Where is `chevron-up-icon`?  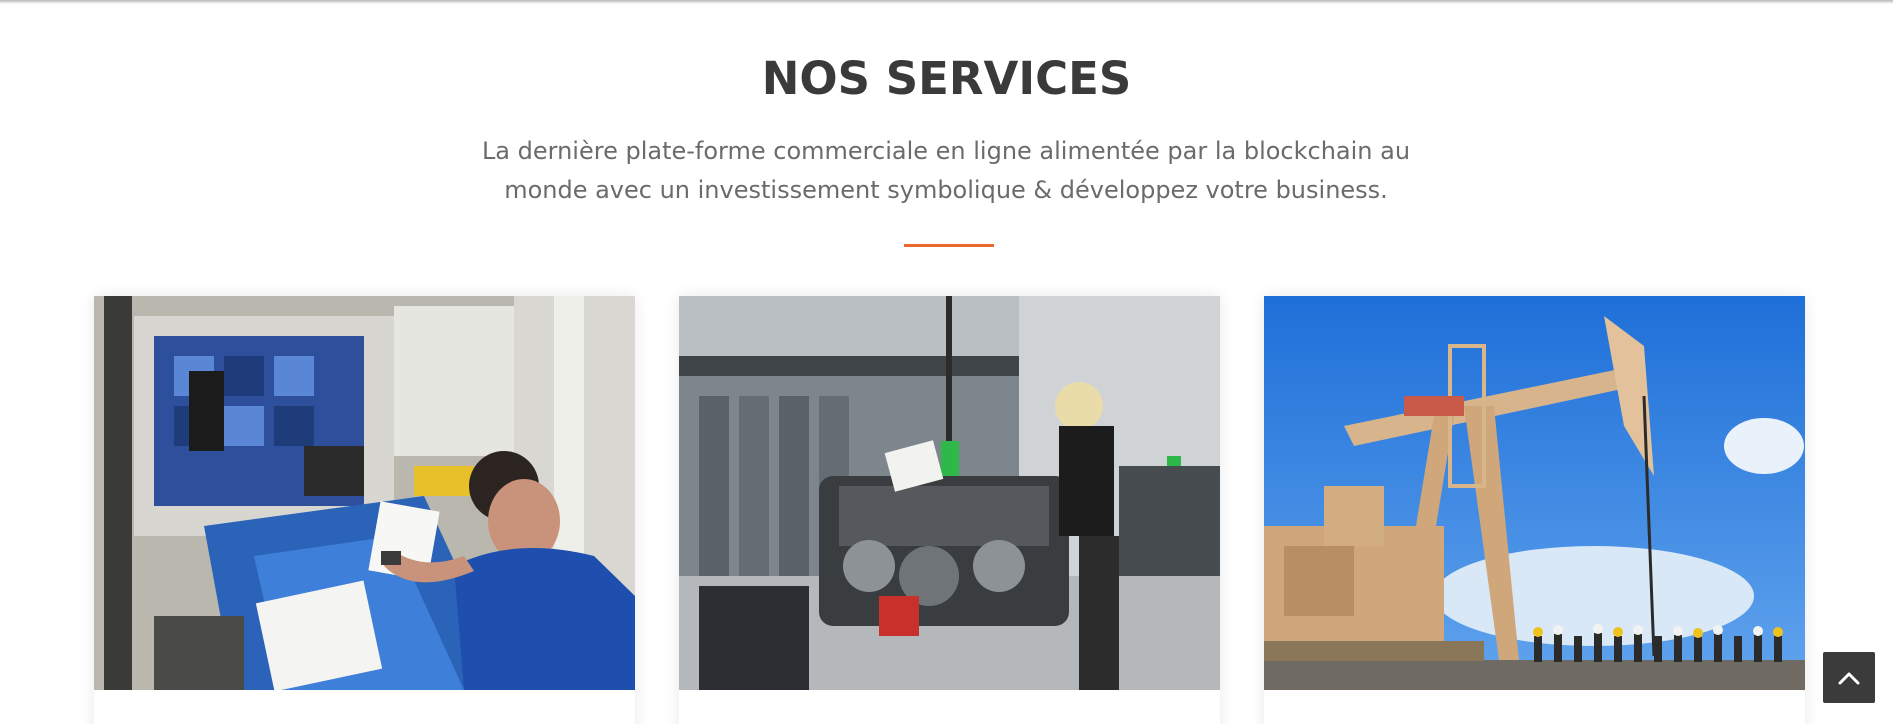
chevron-up-icon is located at coordinates (1849, 678).